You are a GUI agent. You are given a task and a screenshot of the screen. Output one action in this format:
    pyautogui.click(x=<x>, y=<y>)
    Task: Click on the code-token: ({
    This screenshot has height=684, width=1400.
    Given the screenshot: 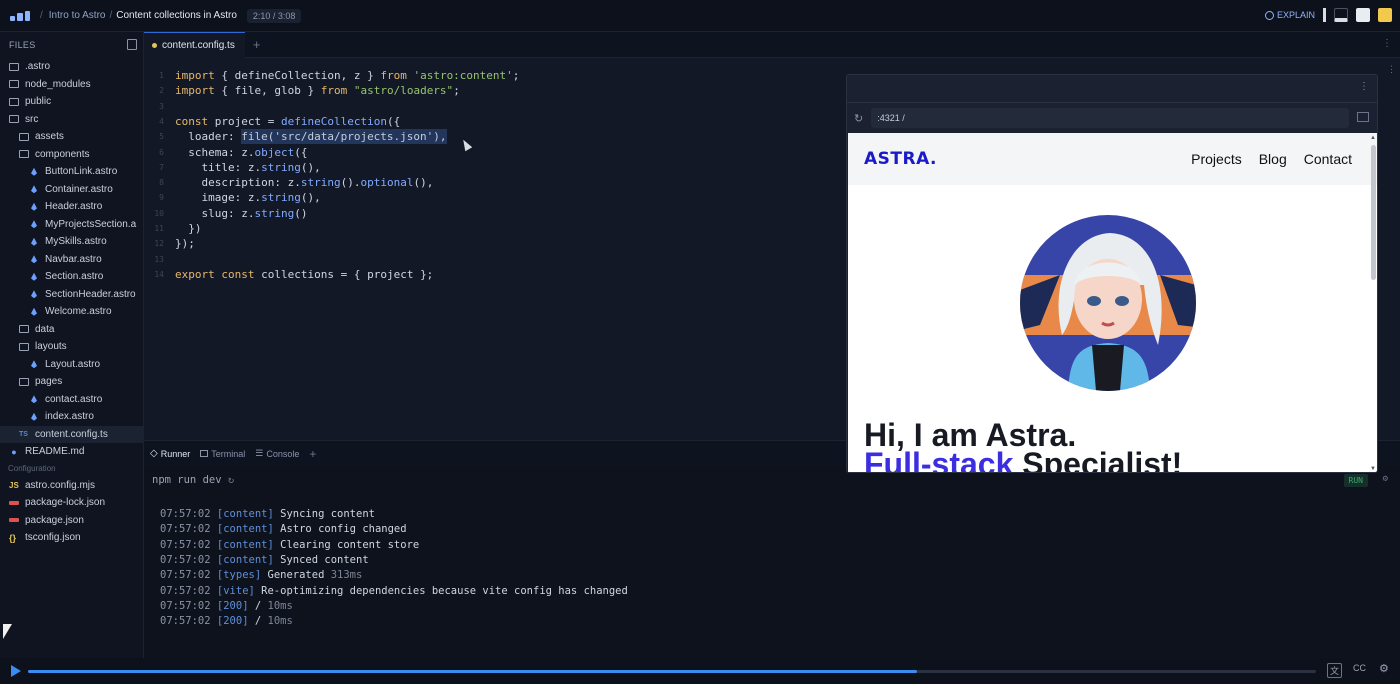 What is the action you would take?
    pyautogui.click(x=393, y=121)
    